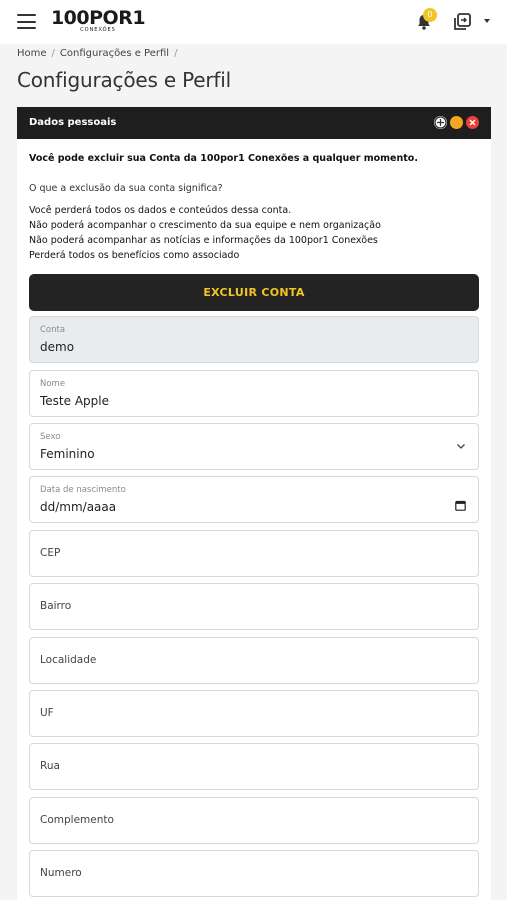 Image resolution: width=507 pixels, height=900 pixels. What do you see at coordinates (126, 188) in the screenshot?
I see `delete-question: O que a exclusão da sua conta significa?` at bounding box center [126, 188].